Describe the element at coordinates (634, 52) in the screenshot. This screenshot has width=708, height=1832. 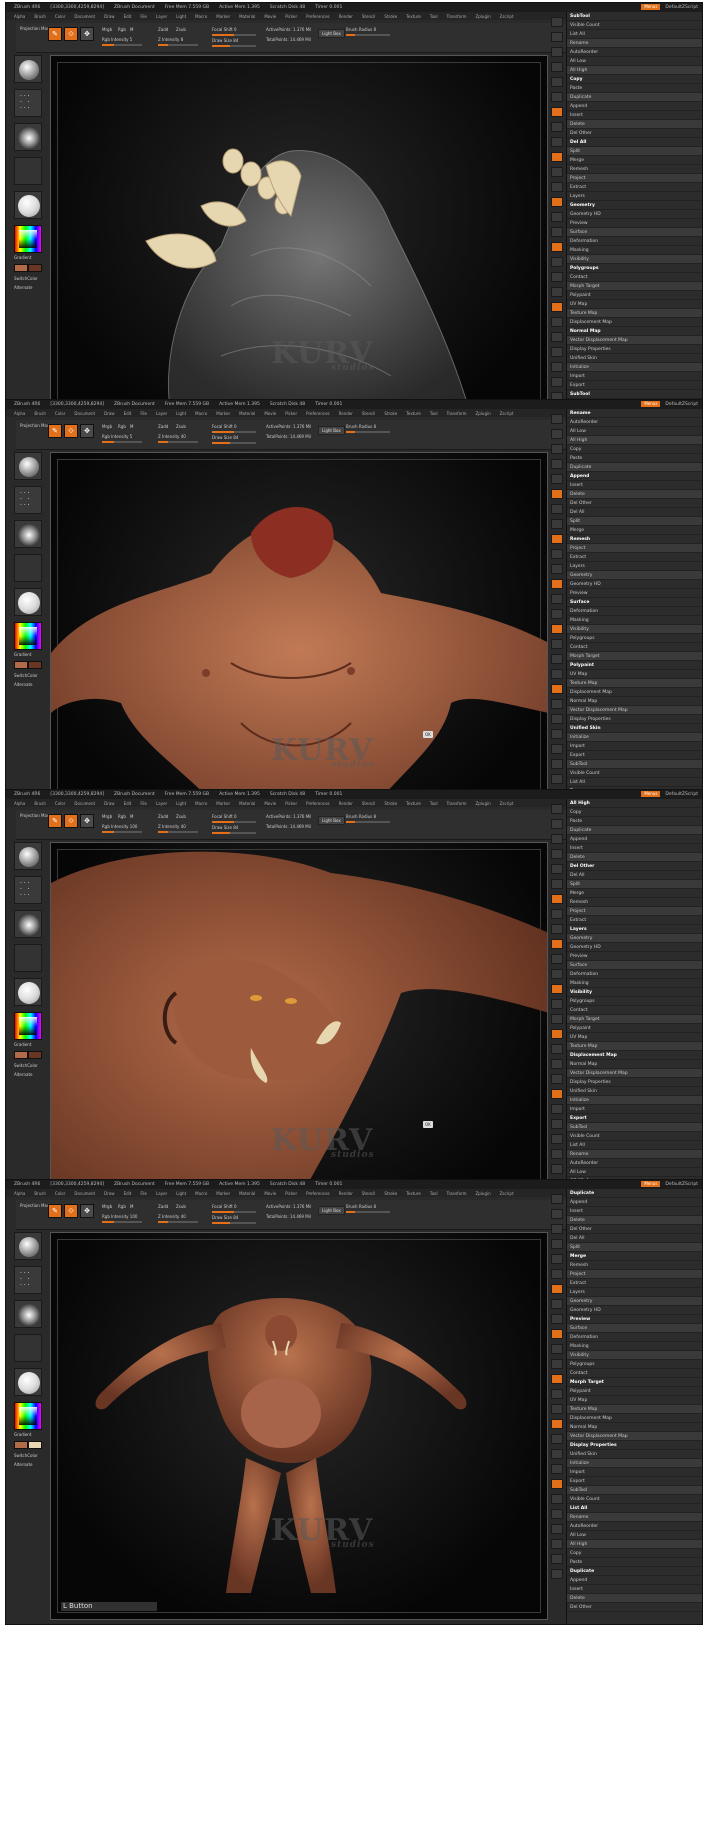
I see `tray-row: AutoReorder` at that location.